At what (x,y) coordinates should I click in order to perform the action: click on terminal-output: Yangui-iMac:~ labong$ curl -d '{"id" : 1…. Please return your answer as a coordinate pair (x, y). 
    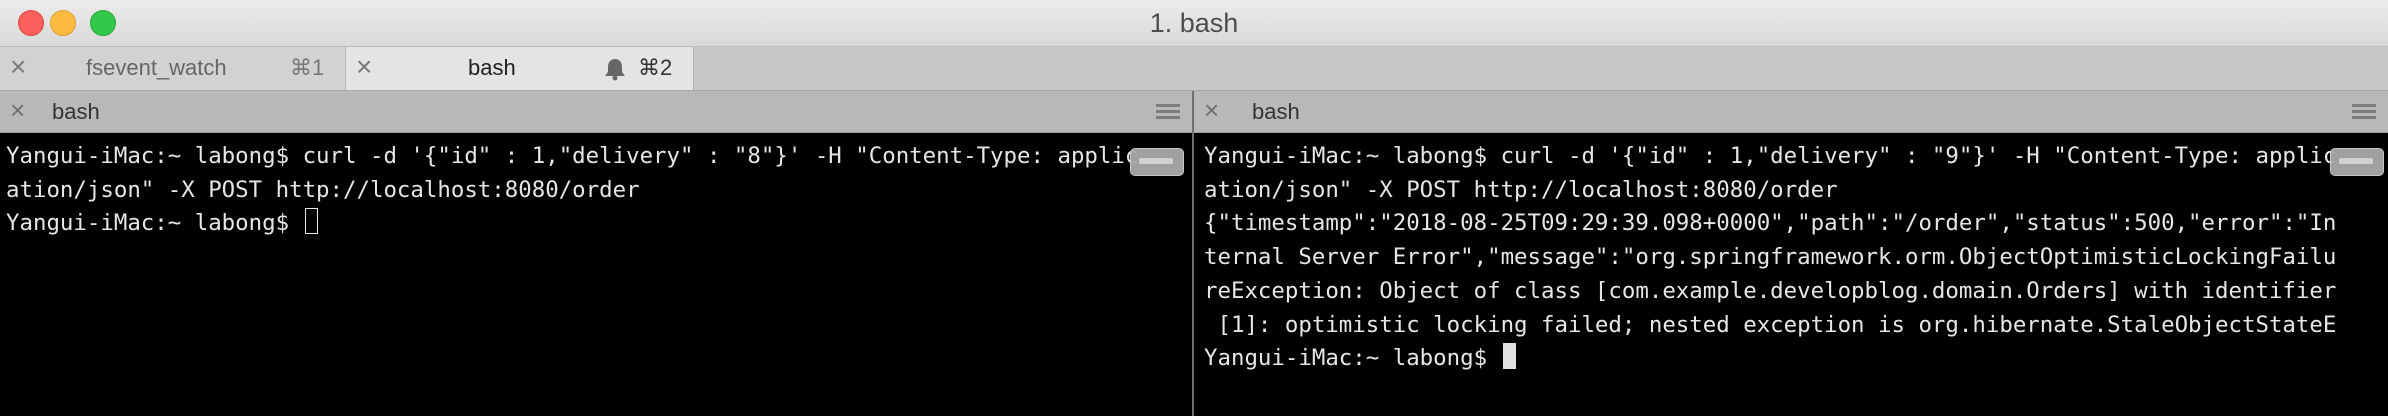
    Looking at the image, I should click on (572, 190).